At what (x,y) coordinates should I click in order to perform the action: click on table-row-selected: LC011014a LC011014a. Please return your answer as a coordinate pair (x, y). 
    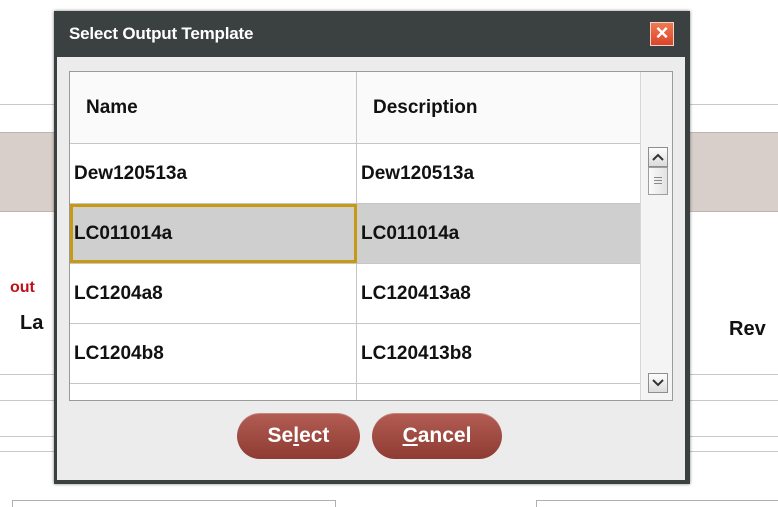
    Looking at the image, I should click on (355, 234).